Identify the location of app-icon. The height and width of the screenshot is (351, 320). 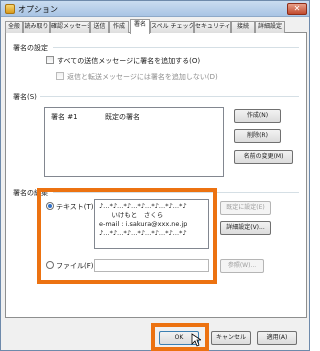
(10, 9).